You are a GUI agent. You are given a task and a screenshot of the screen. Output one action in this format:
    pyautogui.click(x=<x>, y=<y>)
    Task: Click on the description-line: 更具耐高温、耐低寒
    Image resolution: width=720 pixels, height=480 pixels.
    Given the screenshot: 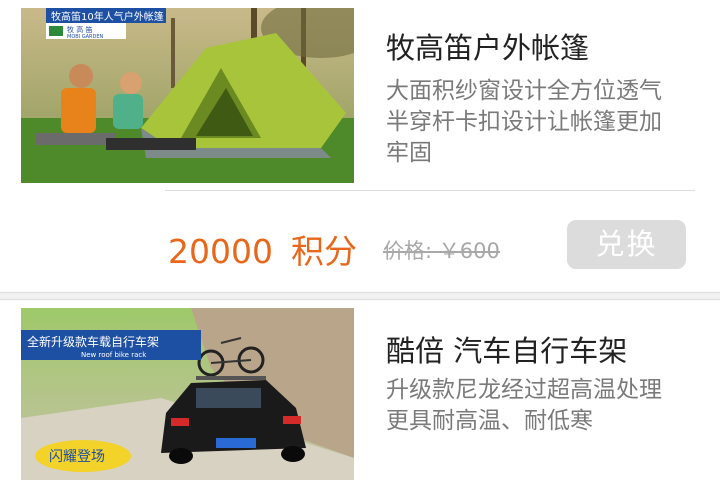 What is the action you would take?
    pyautogui.click(x=489, y=421)
    